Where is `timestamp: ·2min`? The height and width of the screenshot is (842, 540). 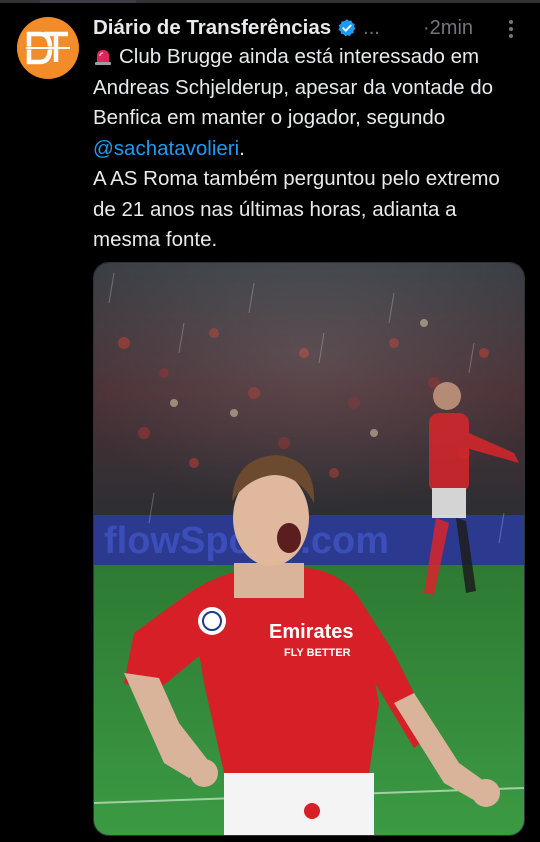 timestamp: ·2min is located at coordinates (448, 28).